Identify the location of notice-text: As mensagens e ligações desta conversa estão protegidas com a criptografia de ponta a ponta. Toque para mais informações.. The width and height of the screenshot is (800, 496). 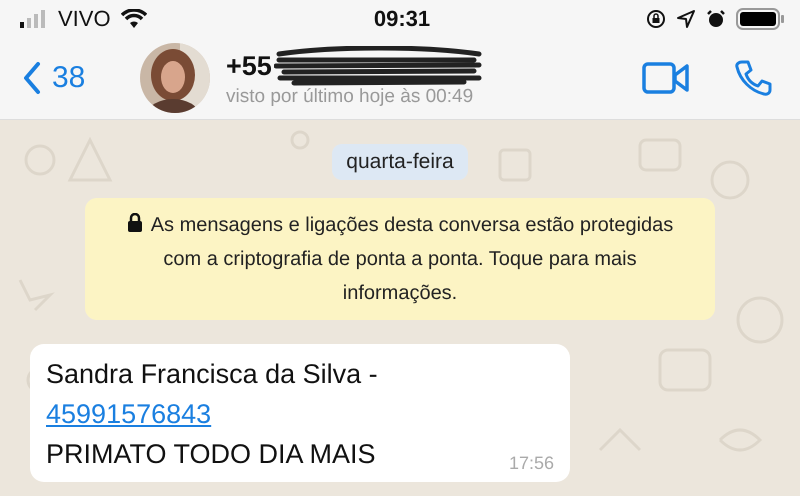
(412, 259).